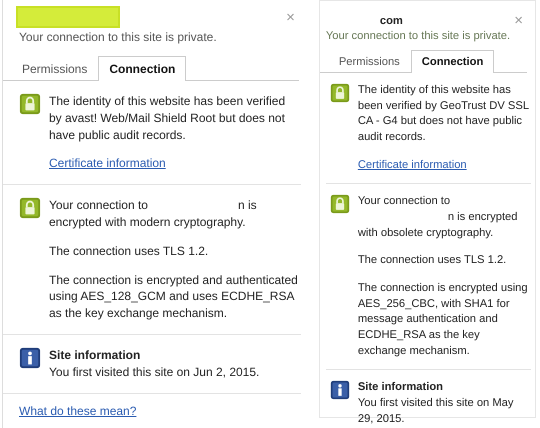 The width and height of the screenshot is (540, 428). What do you see at coordinates (153, 214) in the screenshot?
I see `encryption-text: Your connection to n is encrypted with modern cryptography.` at bounding box center [153, 214].